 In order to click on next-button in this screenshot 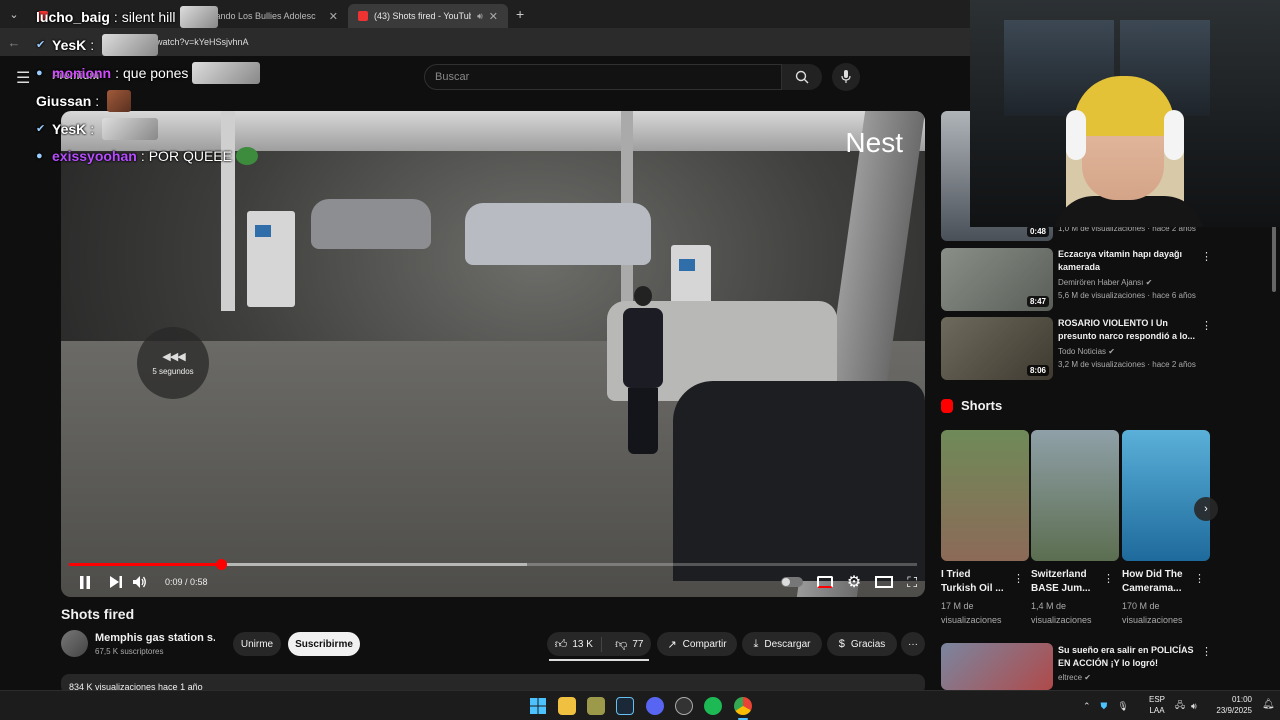, I will do `click(116, 582)`.